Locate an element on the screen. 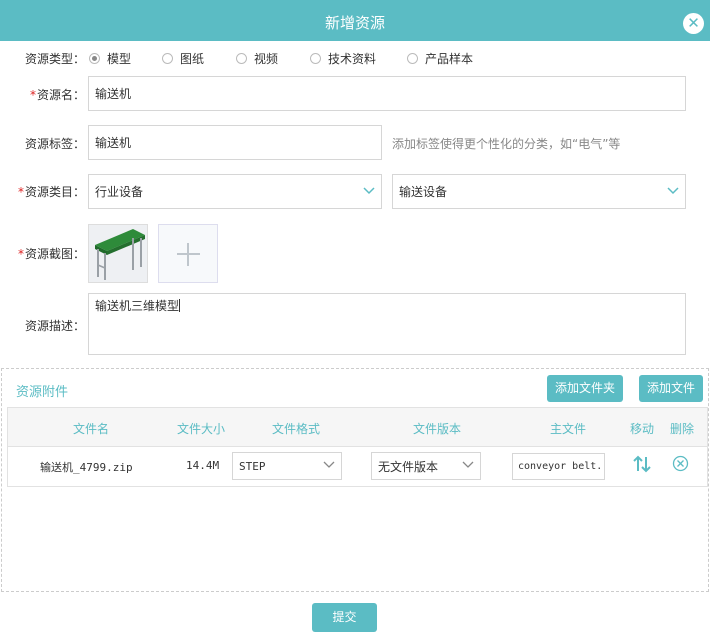 The image size is (710, 643). resource-description-textarea: 输送机三维模型 is located at coordinates (387, 324).